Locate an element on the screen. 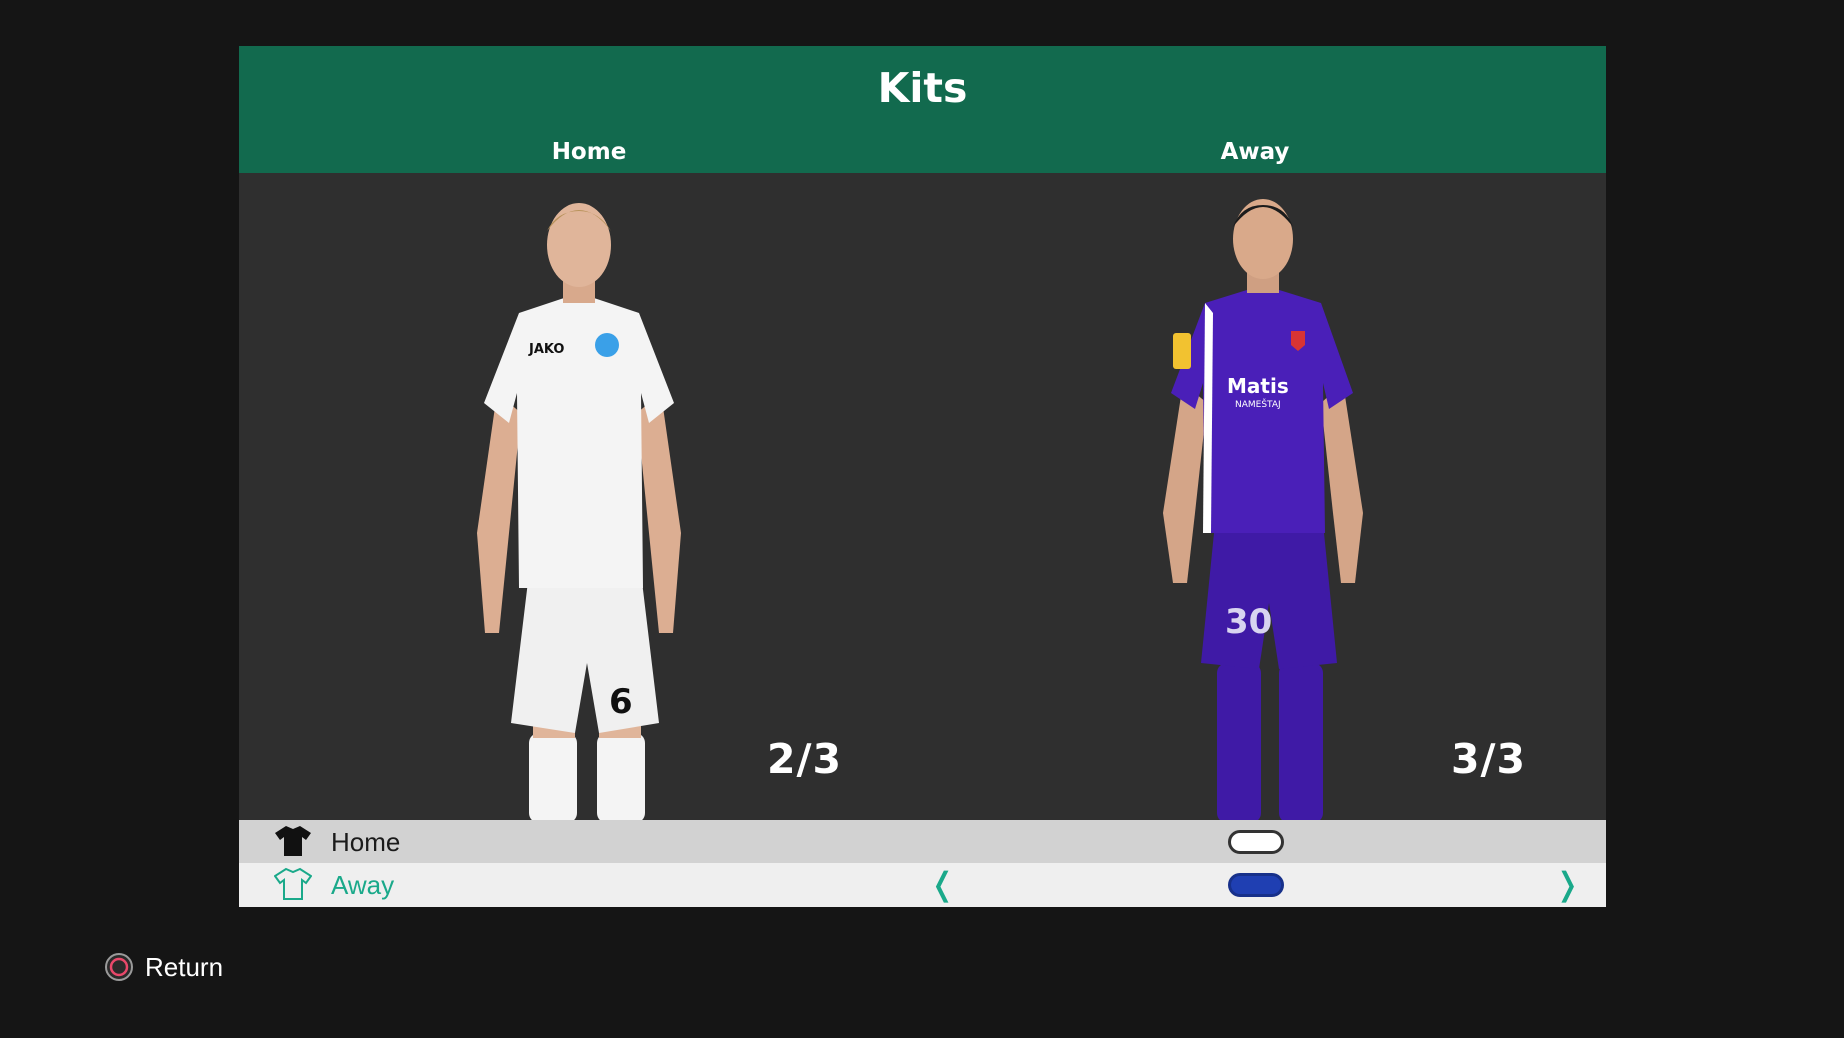 The width and height of the screenshot is (1844, 1038). kit-row-home-label: Home is located at coordinates (366, 842).